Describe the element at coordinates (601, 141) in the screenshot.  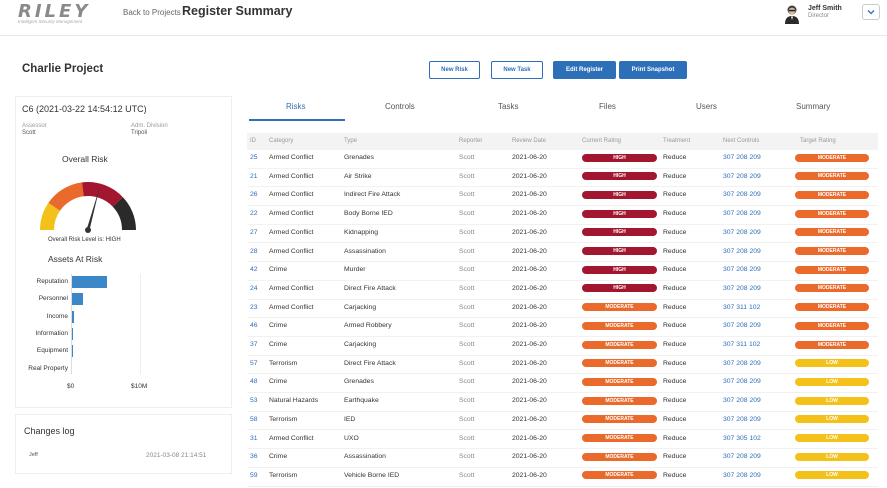
I see `col-header-current-rating: Current Rating` at that location.